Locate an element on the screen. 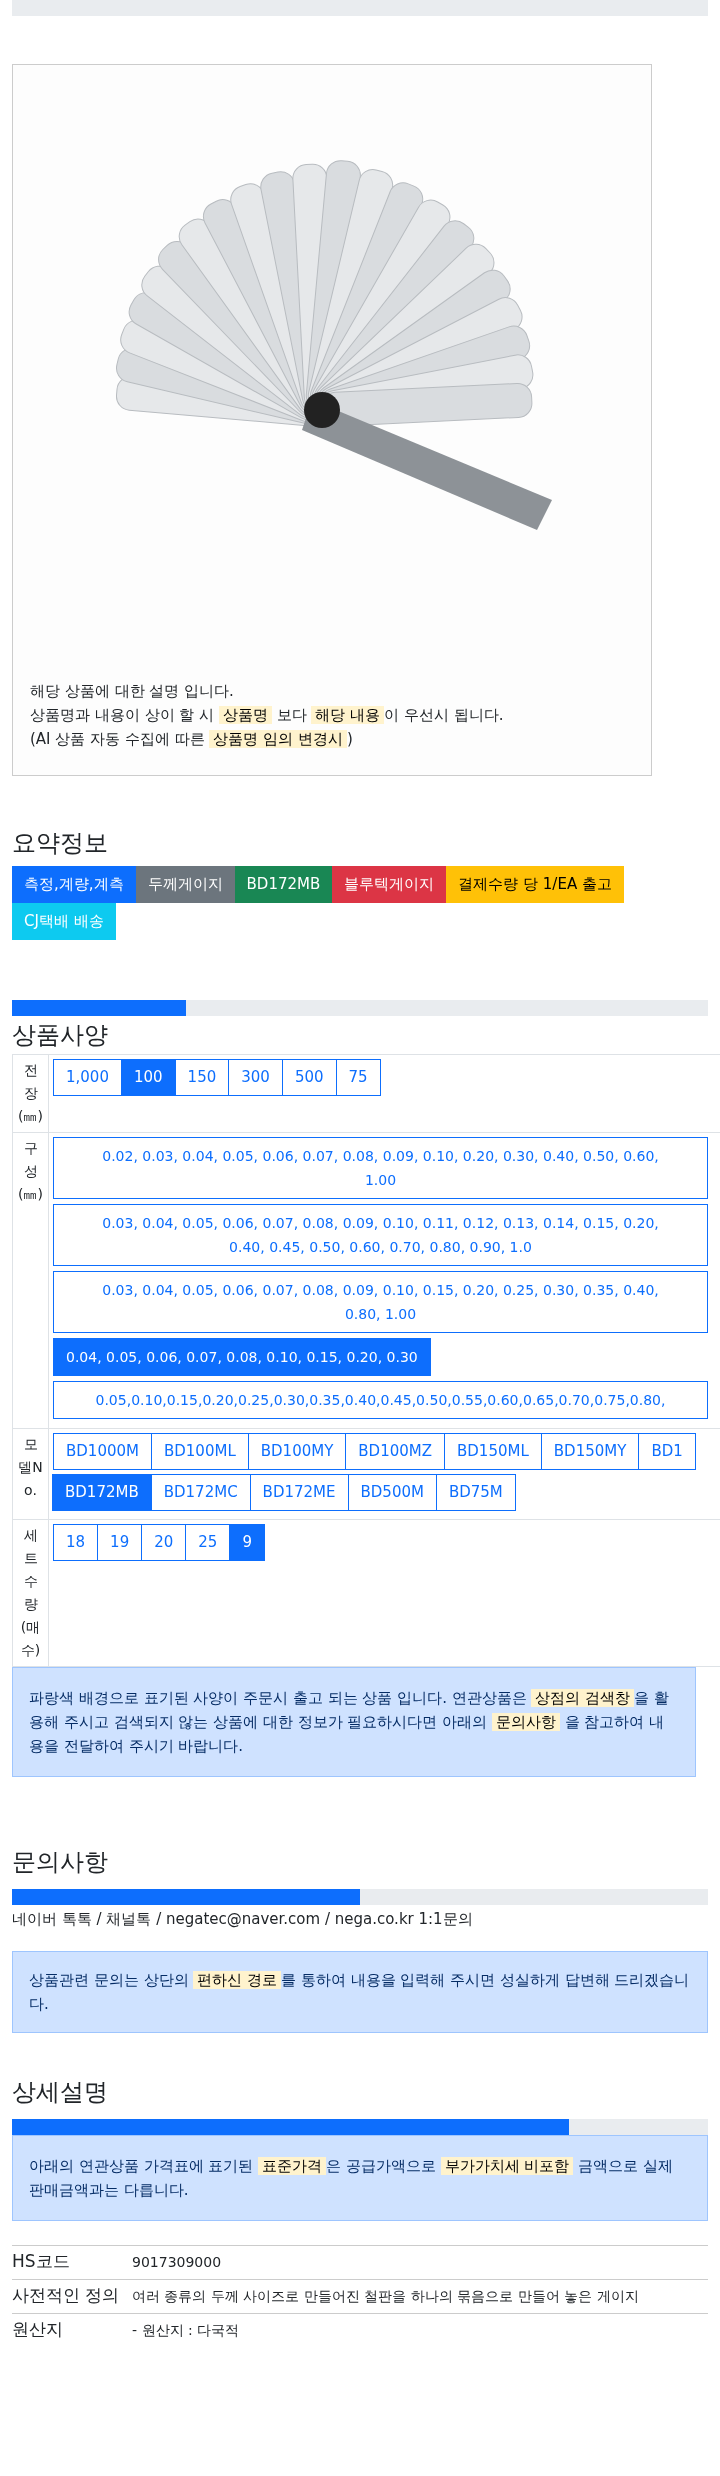 This screenshot has height=2476, width=720. field-value: - 원산지 : 다국적 is located at coordinates (186, 2330).